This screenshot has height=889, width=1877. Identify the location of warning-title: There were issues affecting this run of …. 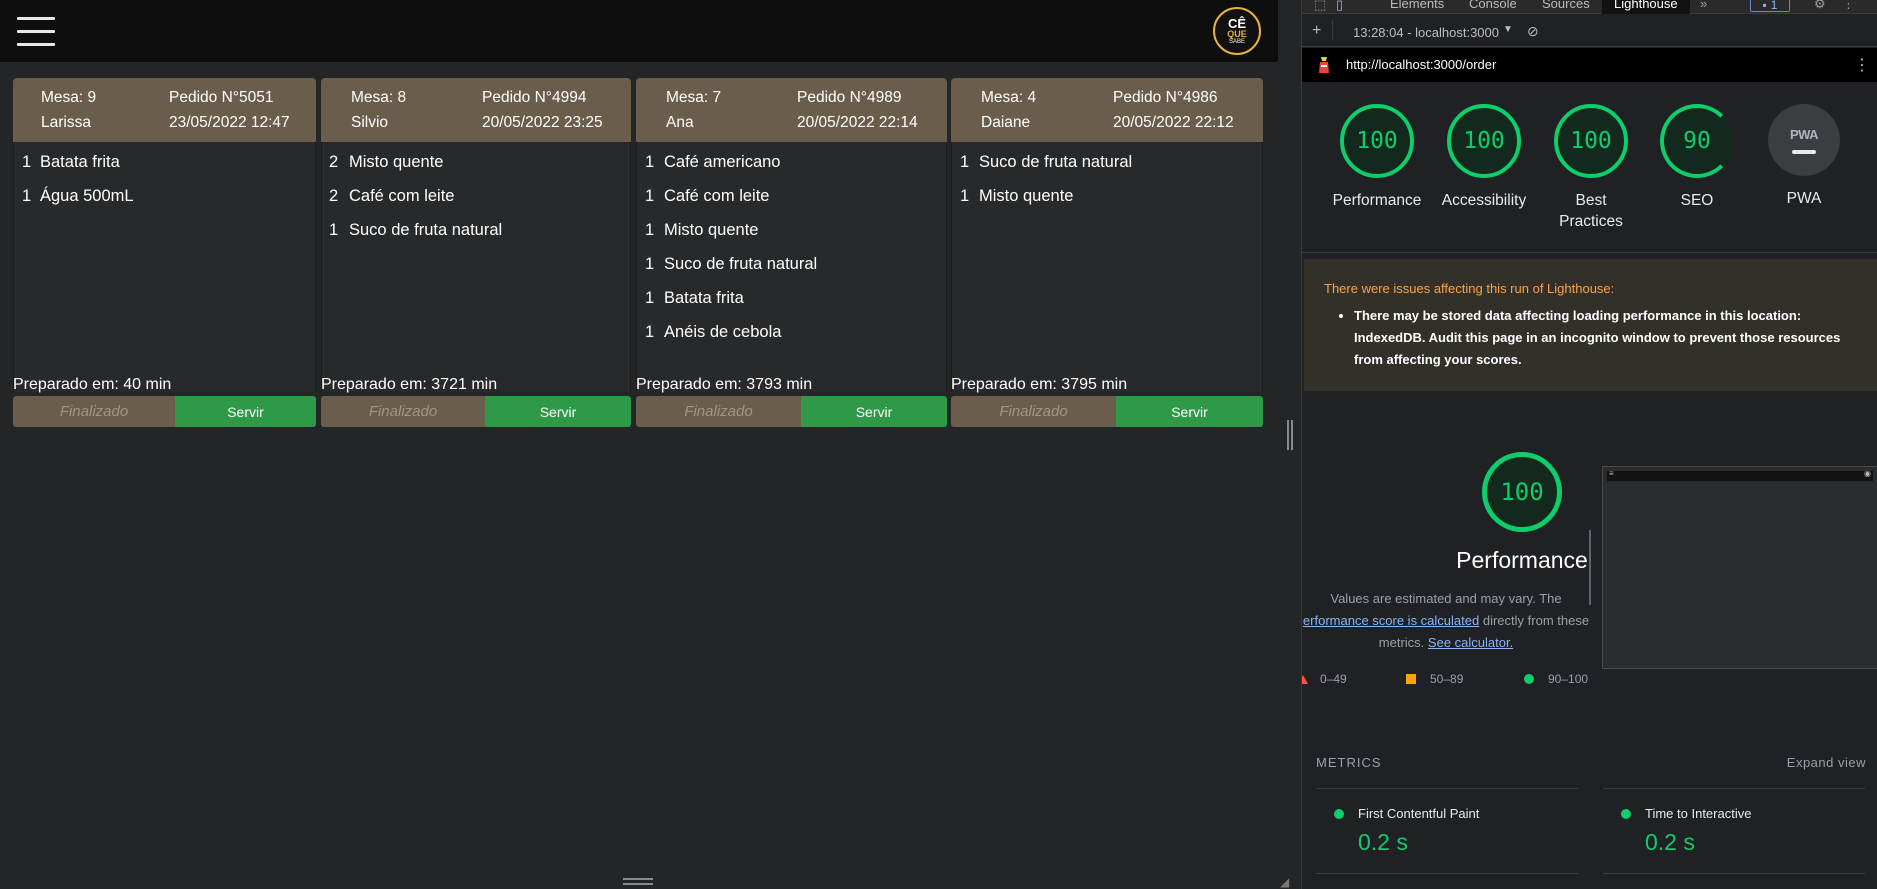
(1469, 288).